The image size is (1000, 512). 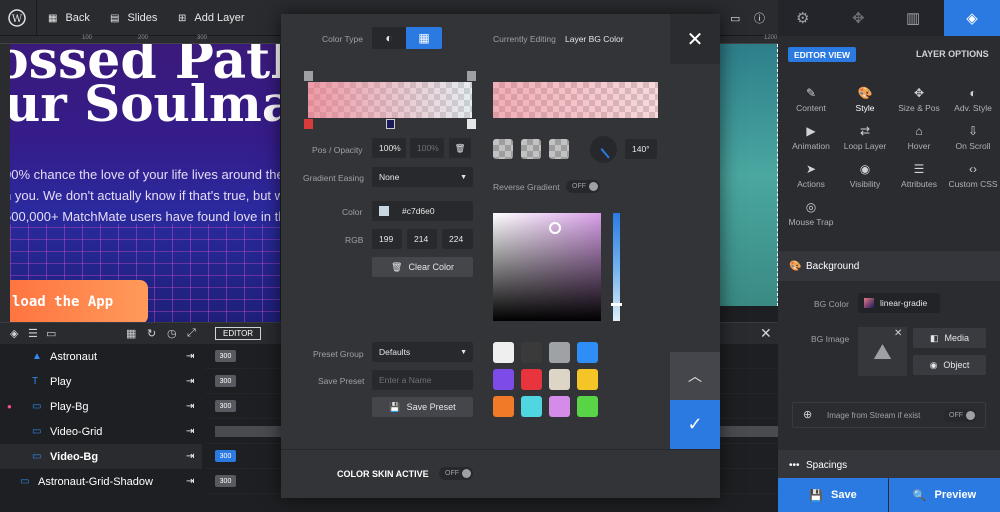 I want to click on media-icon: ▥, so click(x=913, y=18).